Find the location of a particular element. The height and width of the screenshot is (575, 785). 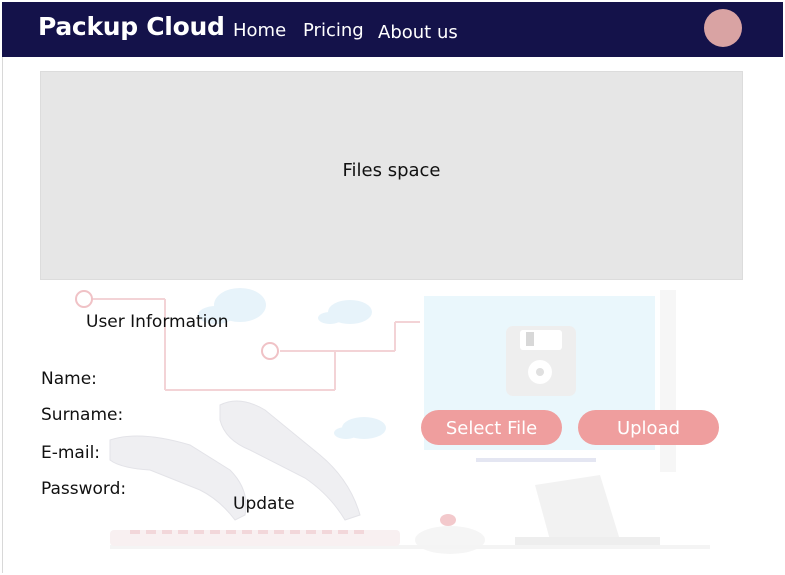

email-label: E-mail: is located at coordinates (71, 453).